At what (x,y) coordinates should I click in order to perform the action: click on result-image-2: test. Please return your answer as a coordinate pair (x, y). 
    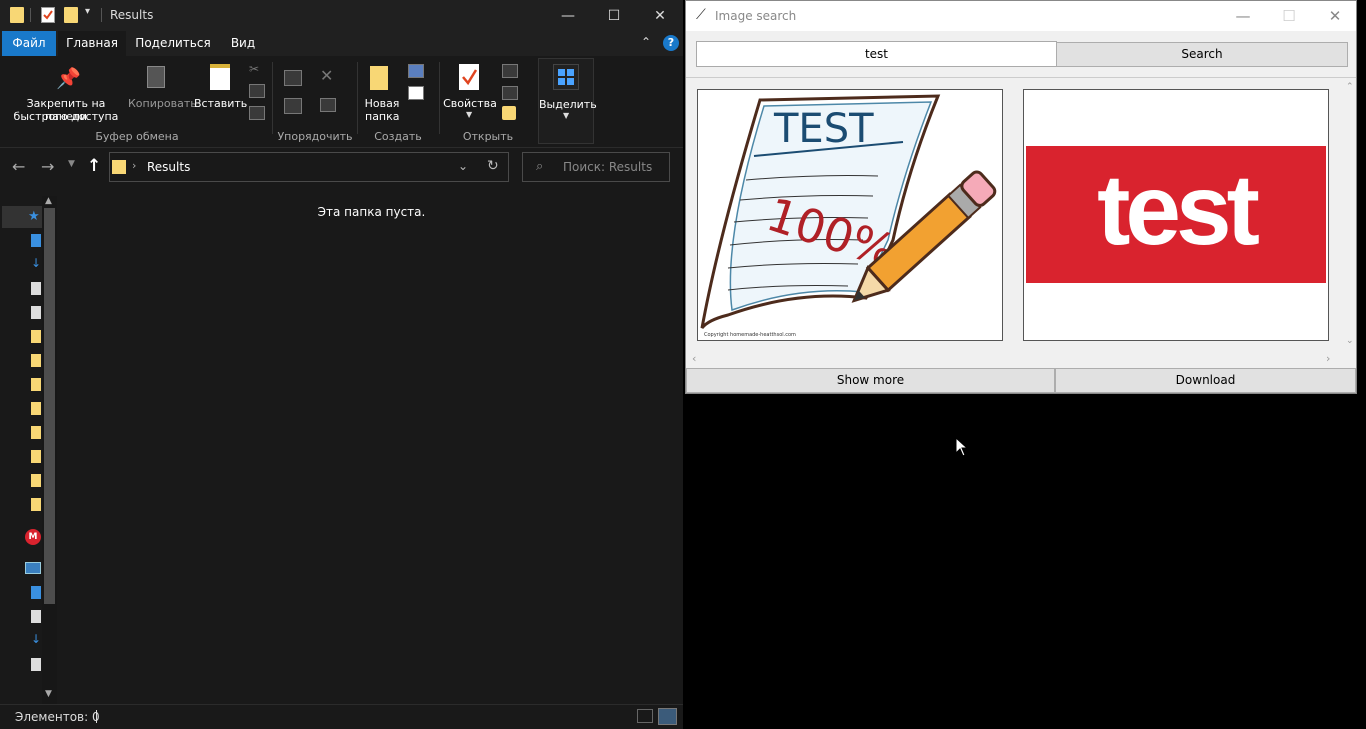
    Looking at the image, I should click on (1176, 215).